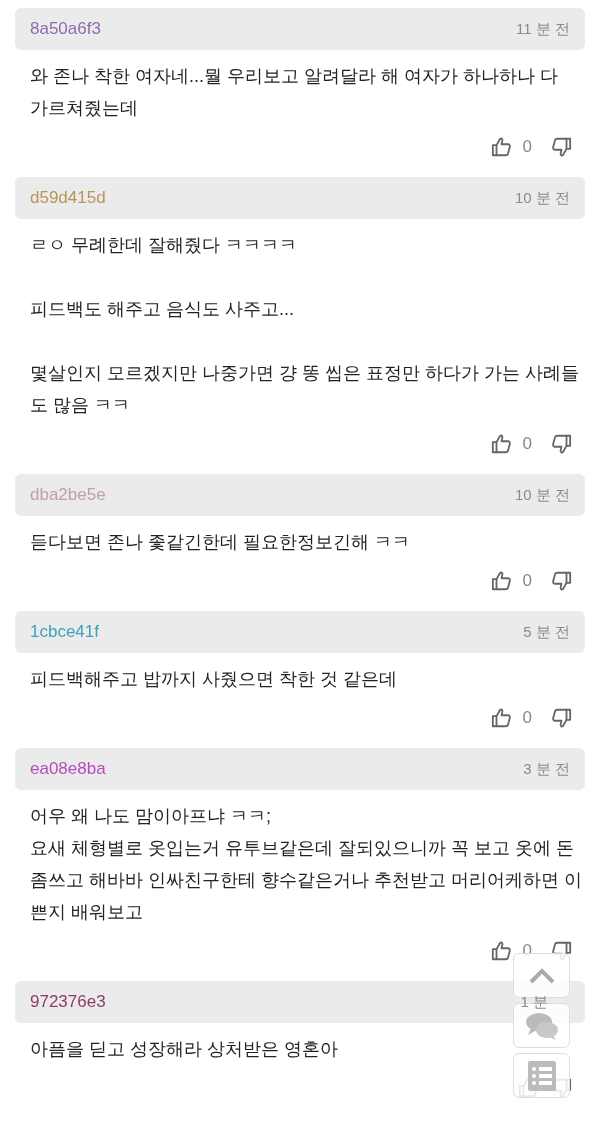 This screenshot has height=1127, width=600. I want to click on username: 1cbce41f, so click(64, 632).